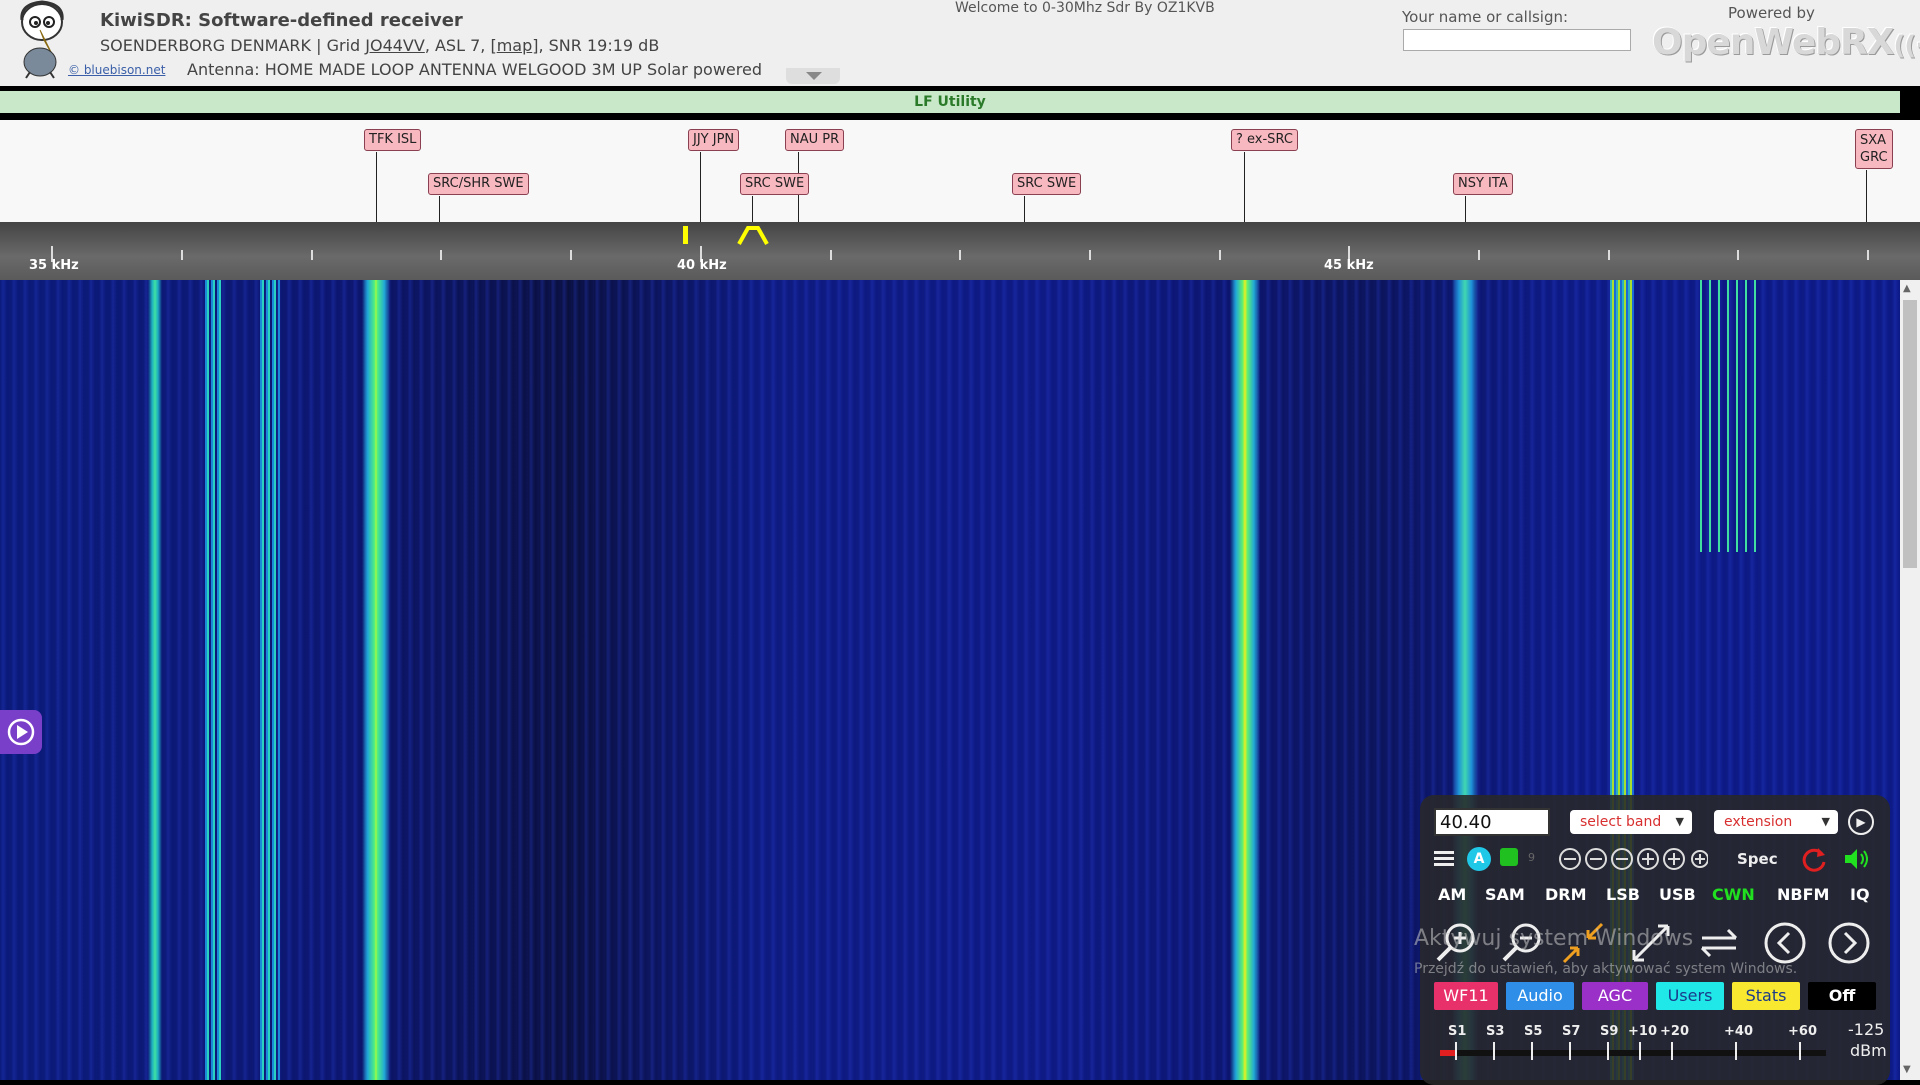 This screenshot has width=1920, height=1085. Describe the element at coordinates (1849, 943) in the screenshot. I see `step-right-icon` at that location.